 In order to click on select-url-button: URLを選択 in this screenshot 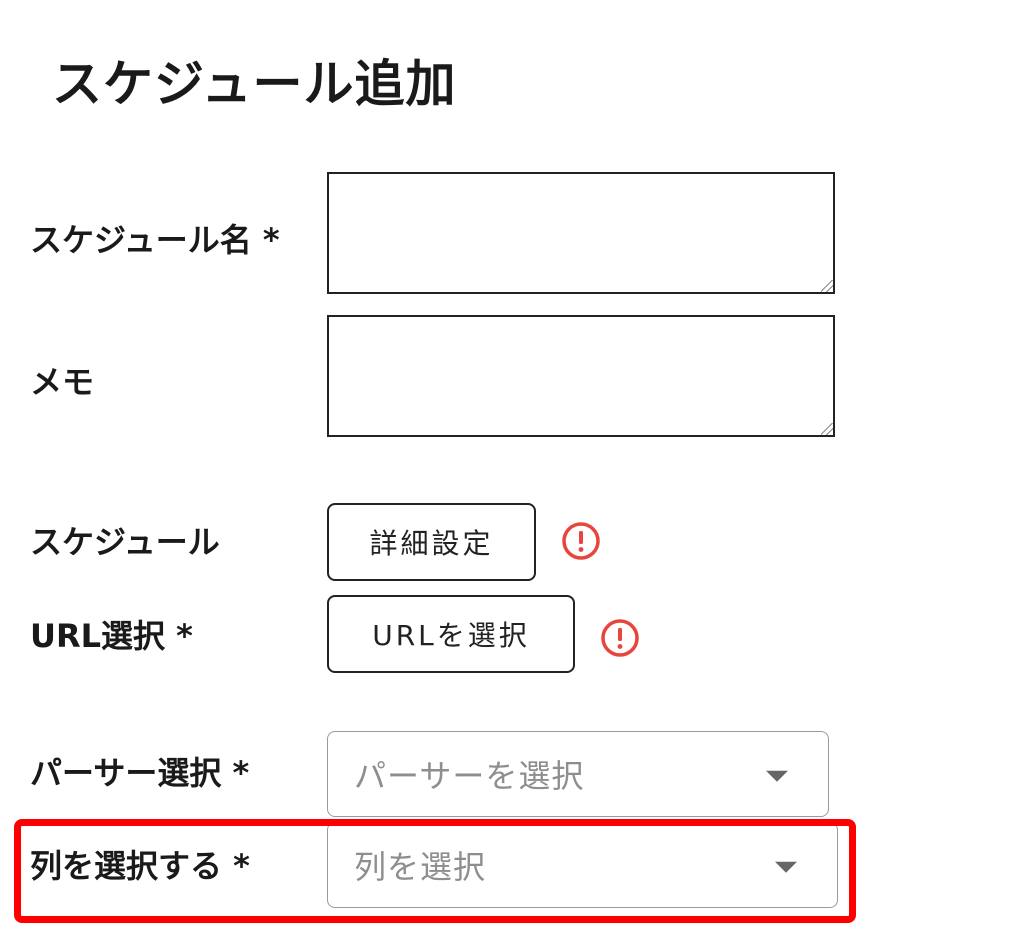, I will do `click(451, 634)`.